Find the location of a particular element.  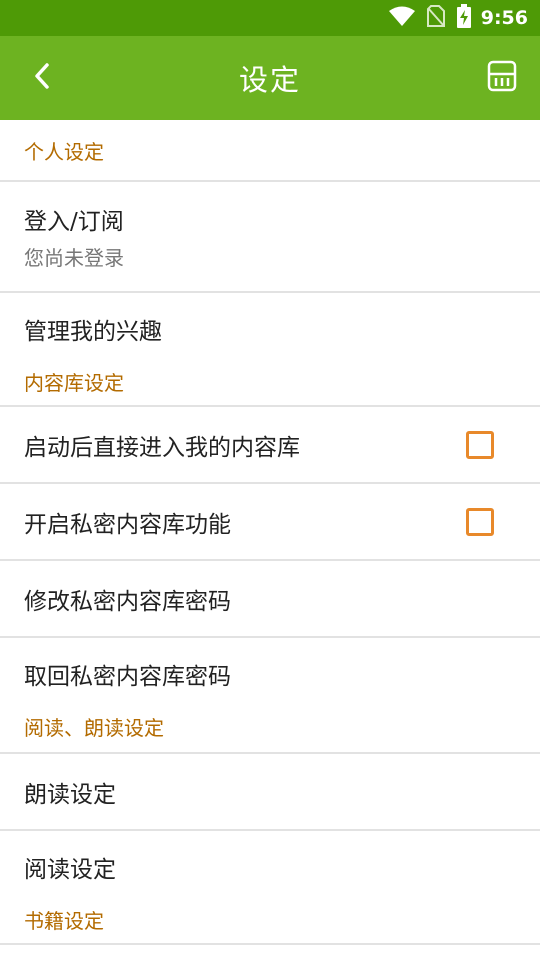

save-button is located at coordinates (502, 78).